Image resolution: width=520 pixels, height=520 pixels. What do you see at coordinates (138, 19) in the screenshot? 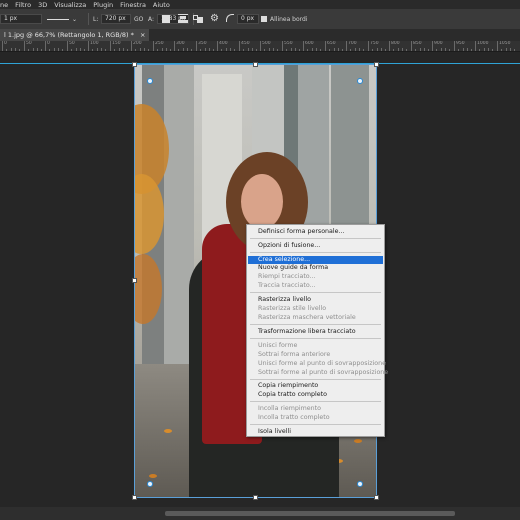
I see `link-icon: GO` at bounding box center [138, 19].